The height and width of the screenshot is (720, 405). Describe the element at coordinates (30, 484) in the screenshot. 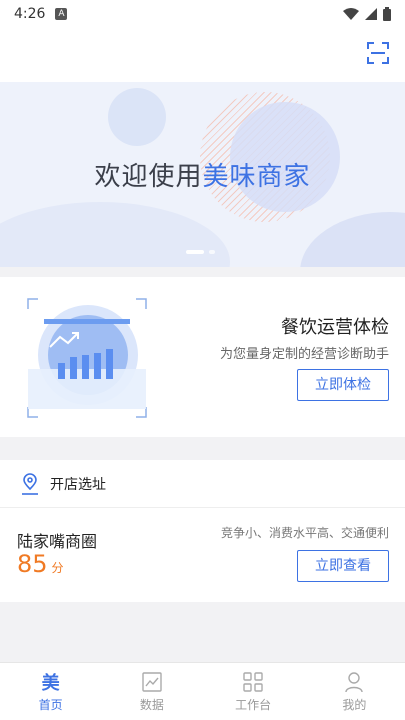

I see `location-pin-icon` at that location.